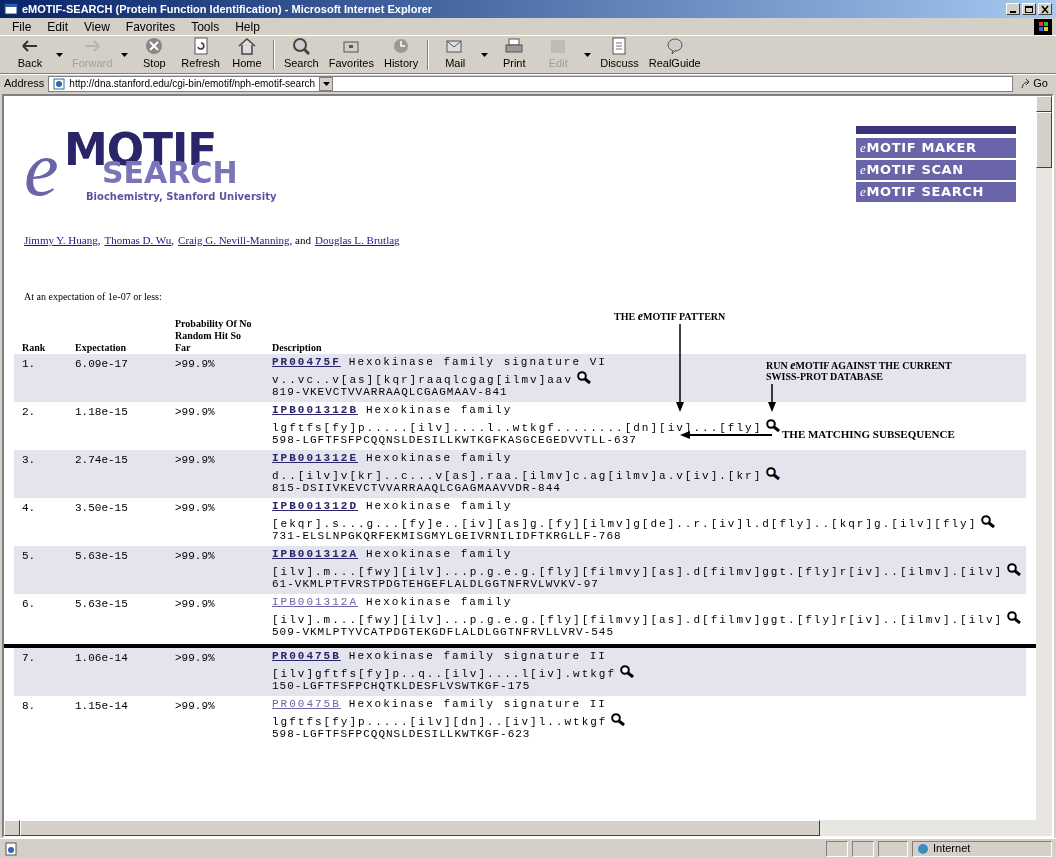 The height and width of the screenshot is (858, 1056). I want to click on toolbar-button: History, so click(401, 54).